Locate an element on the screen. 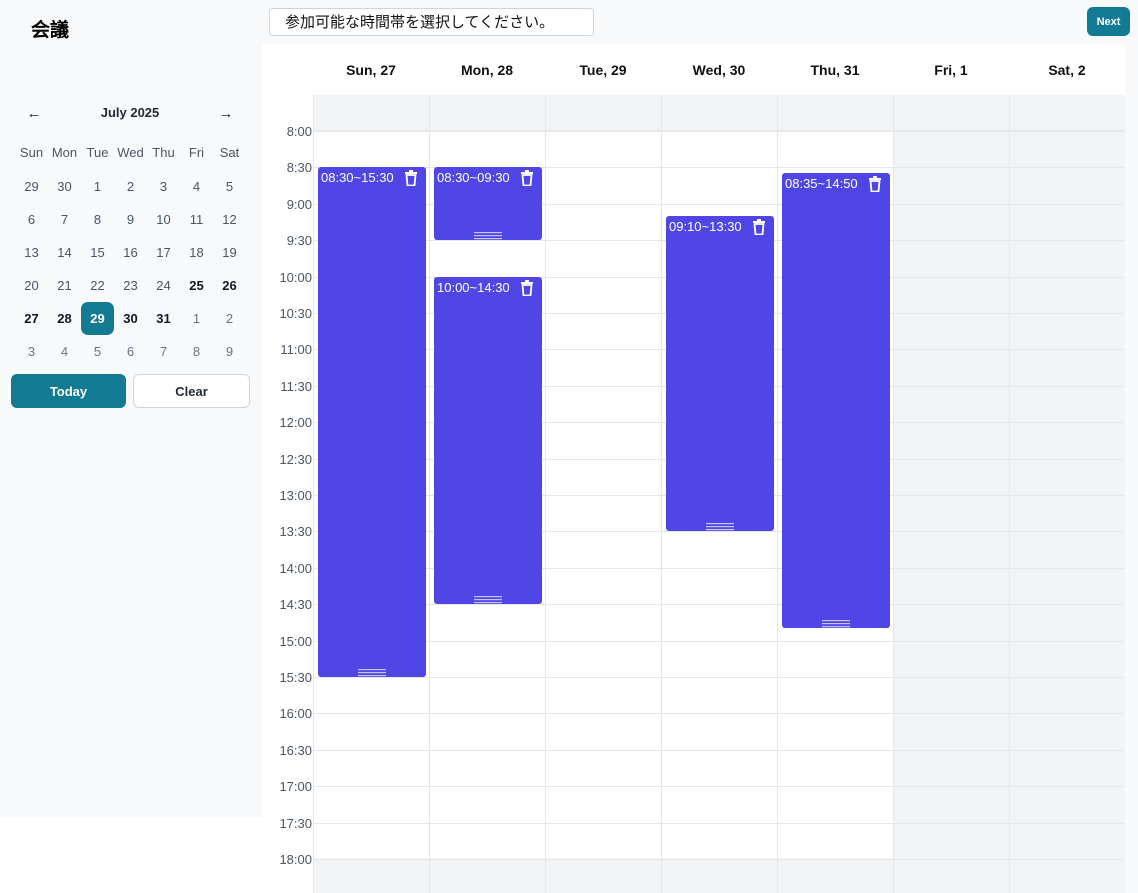 Image resolution: width=1138 pixels, height=893 pixels. day-header: Sat, 2 is located at coordinates (1067, 69).